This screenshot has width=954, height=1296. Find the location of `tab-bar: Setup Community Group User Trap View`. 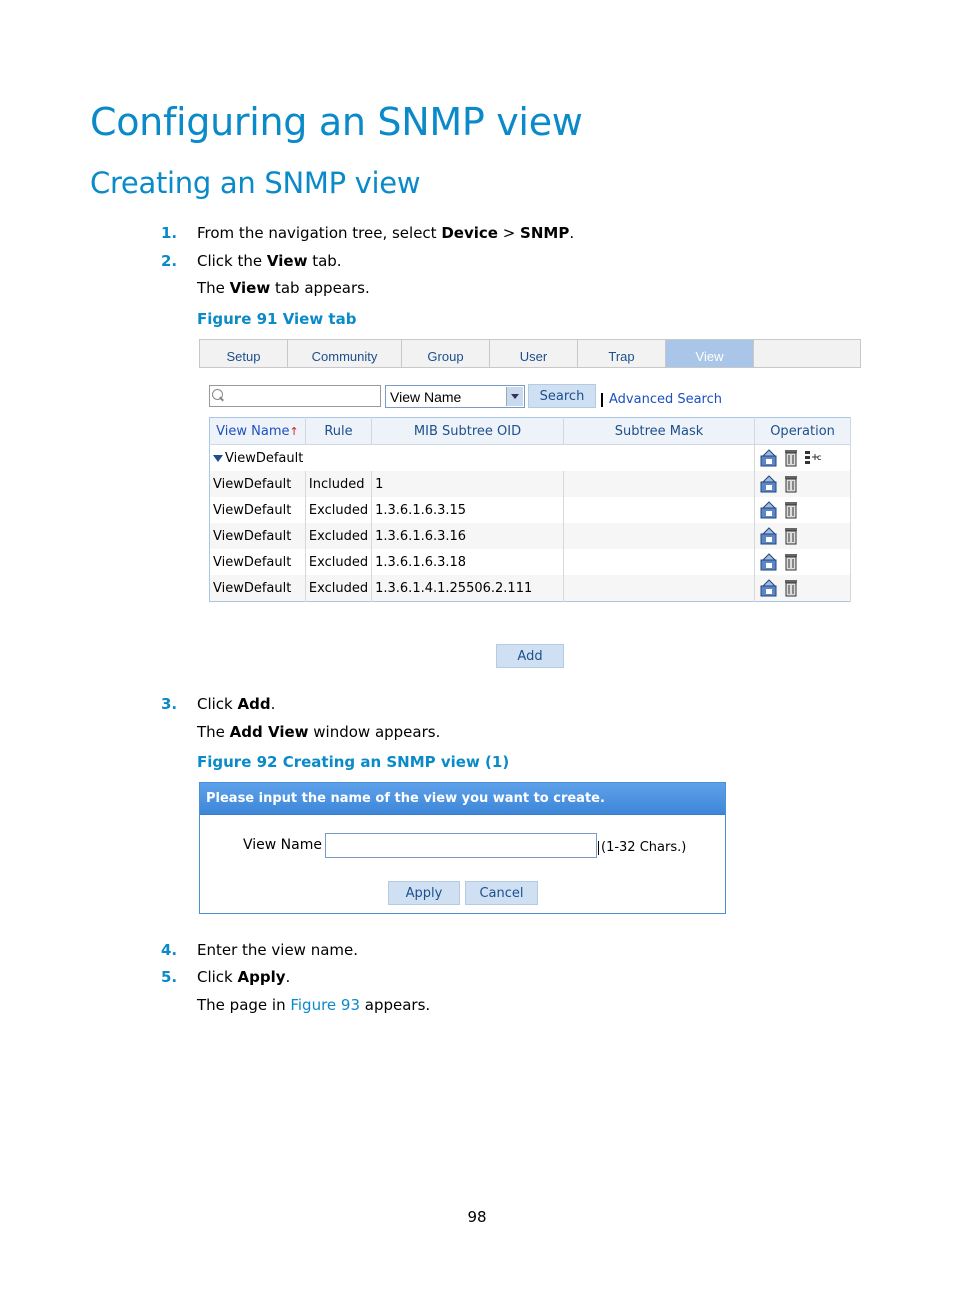

tab-bar: Setup Community Group User Trap View is located at coordinates (530, 353).